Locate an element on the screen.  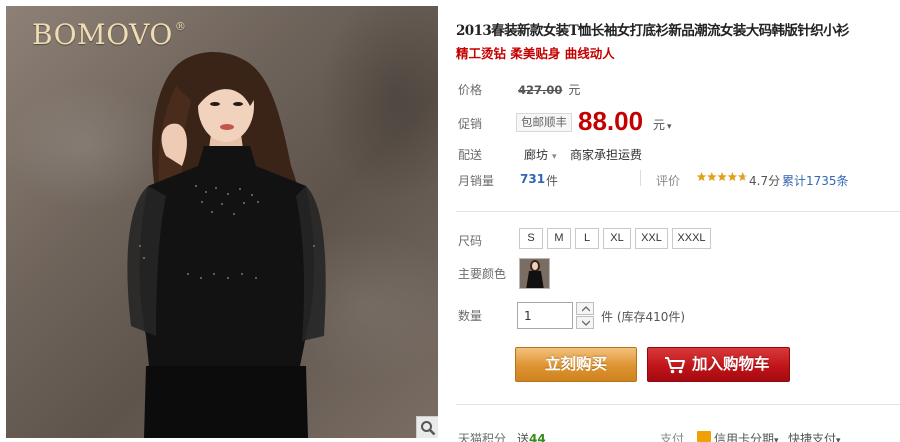
price-label: 价格 is located at coordinates (470, 90).